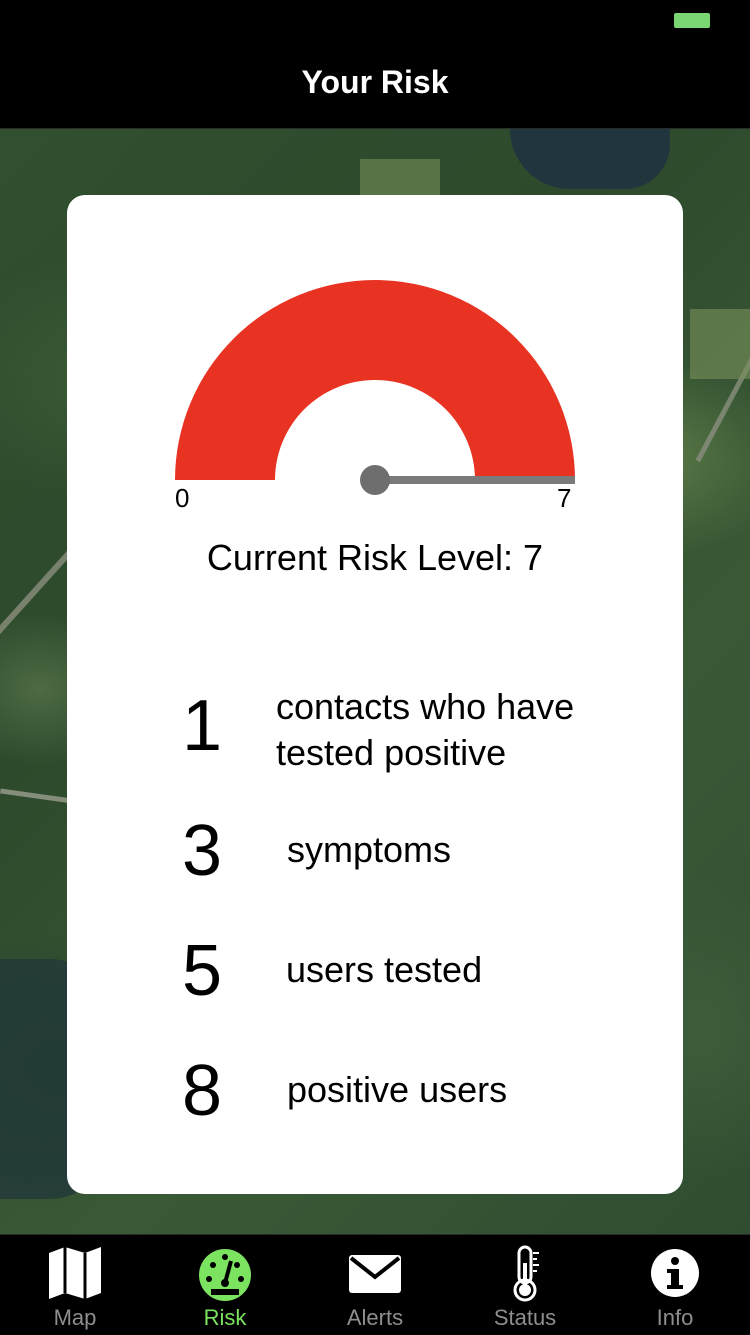  I want to click on stat-symptoms: 3 symptoms, so click(375, 870).